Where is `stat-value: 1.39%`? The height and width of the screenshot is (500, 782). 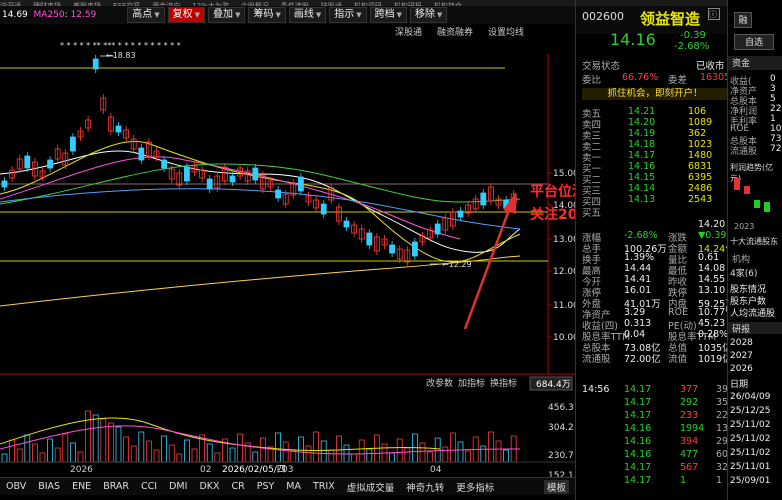 stat-value: 1.39% is located at coordinates (639, 257).